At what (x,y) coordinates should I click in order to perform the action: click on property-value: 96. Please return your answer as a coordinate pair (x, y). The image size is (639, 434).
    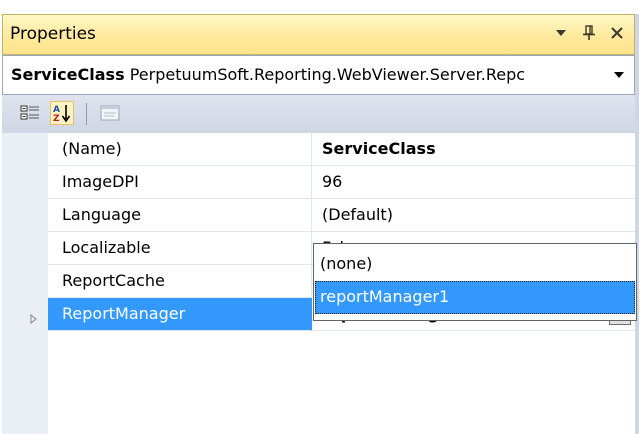
    Looking at the image, I should click on (473, 182).